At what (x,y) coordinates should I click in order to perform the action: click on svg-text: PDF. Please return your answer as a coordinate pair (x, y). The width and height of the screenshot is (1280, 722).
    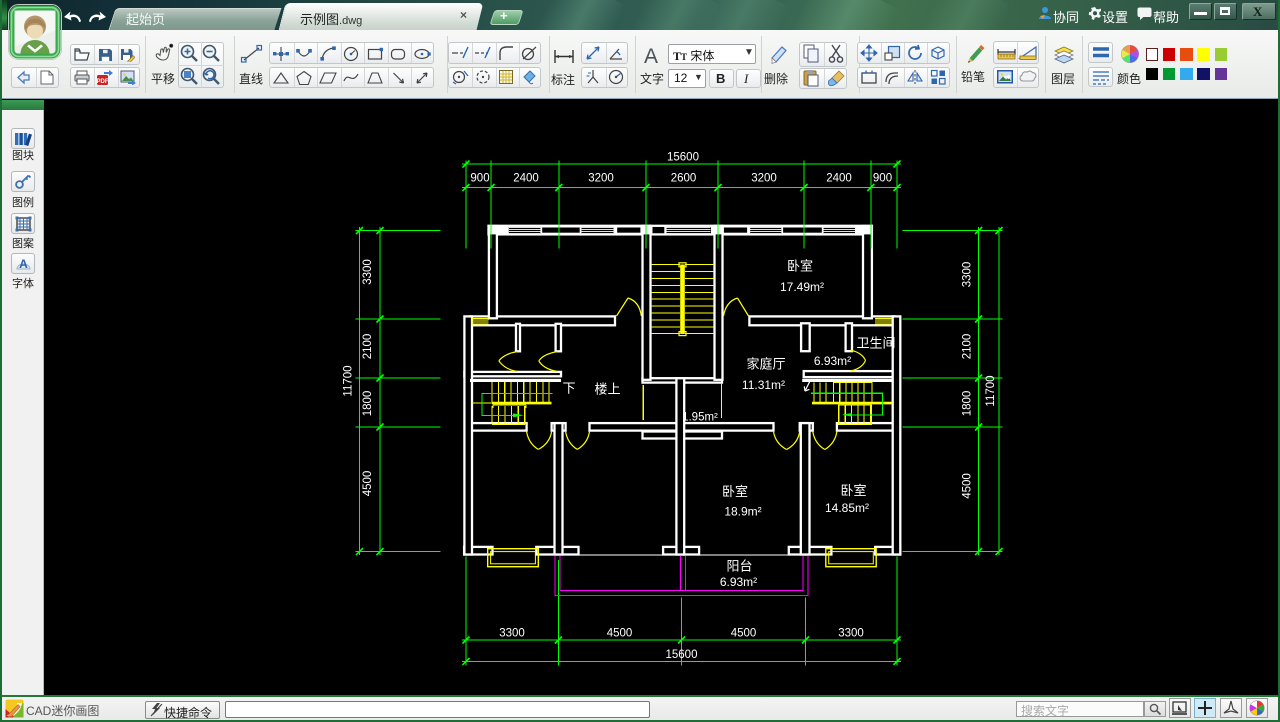
    Looking at the image, I should click on (103, 82).